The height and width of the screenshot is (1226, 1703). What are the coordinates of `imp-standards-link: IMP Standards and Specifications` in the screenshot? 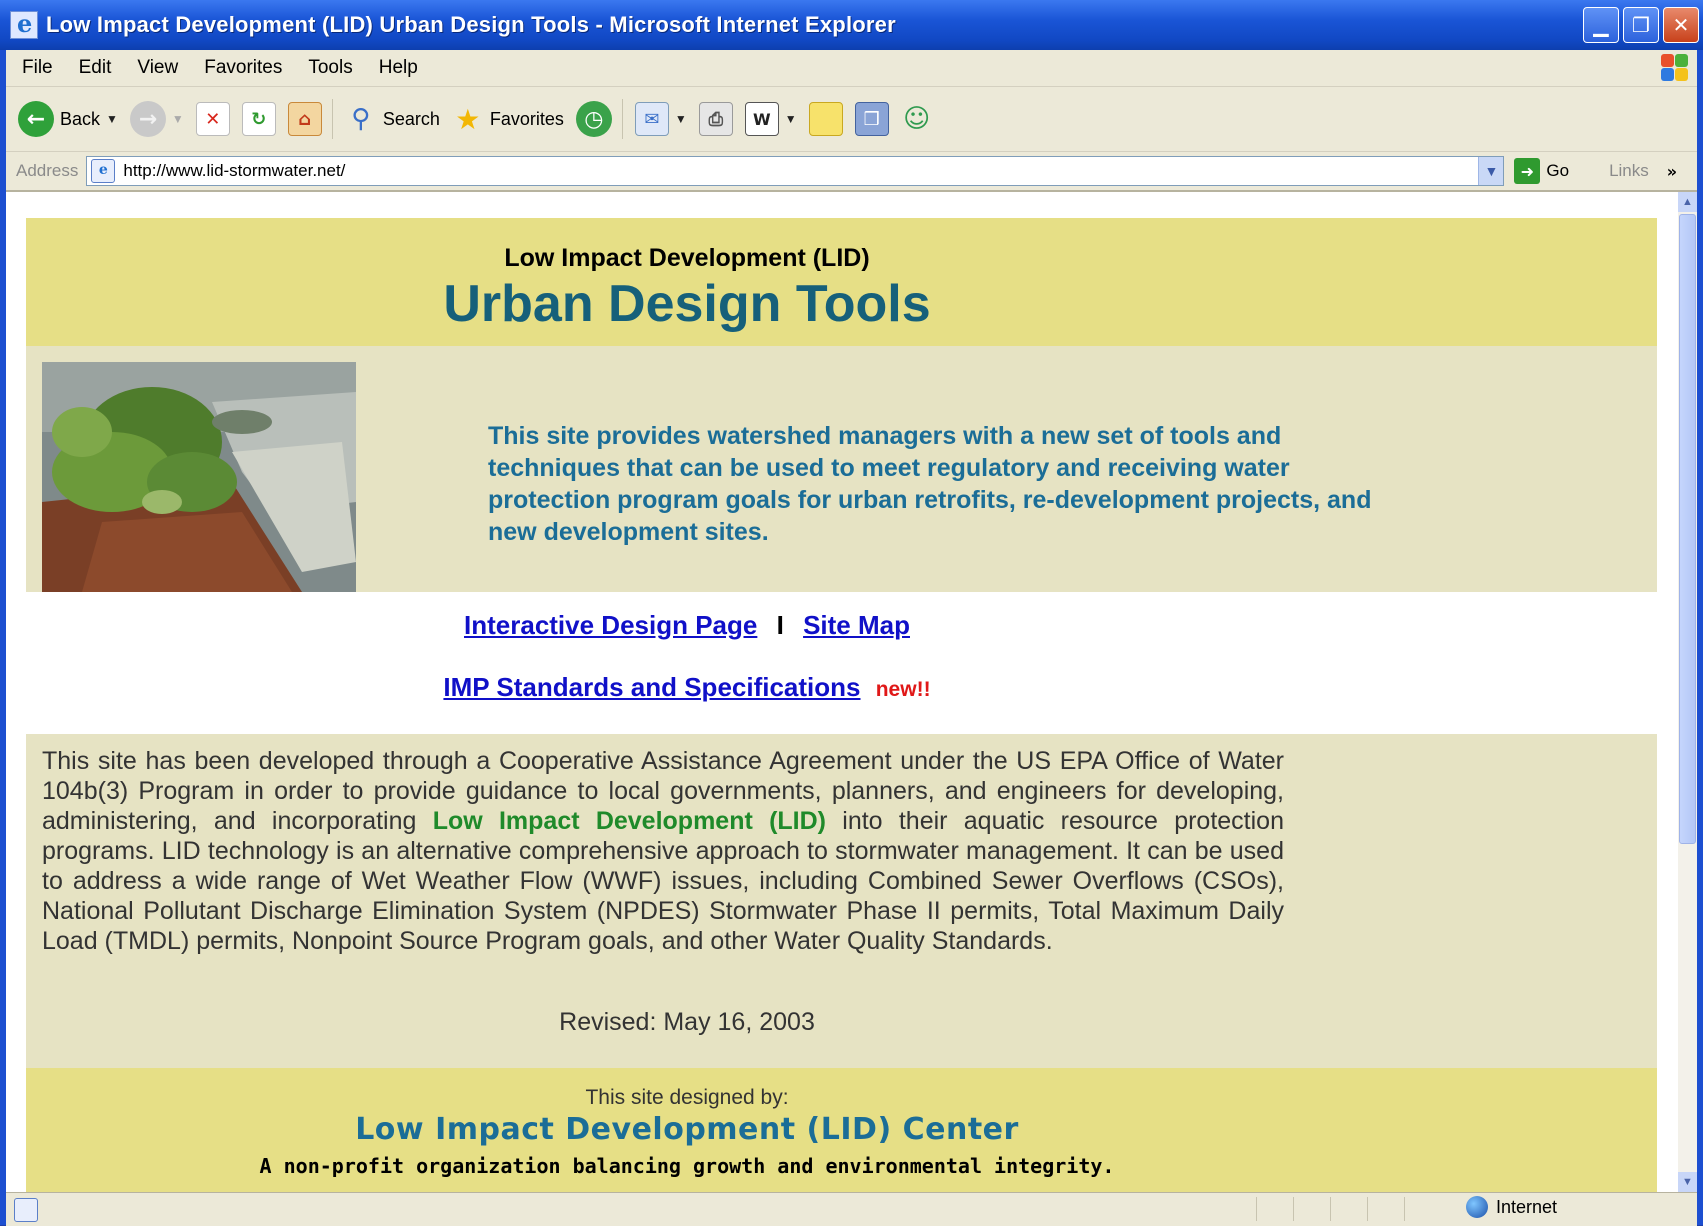 It's located at (651, 687).